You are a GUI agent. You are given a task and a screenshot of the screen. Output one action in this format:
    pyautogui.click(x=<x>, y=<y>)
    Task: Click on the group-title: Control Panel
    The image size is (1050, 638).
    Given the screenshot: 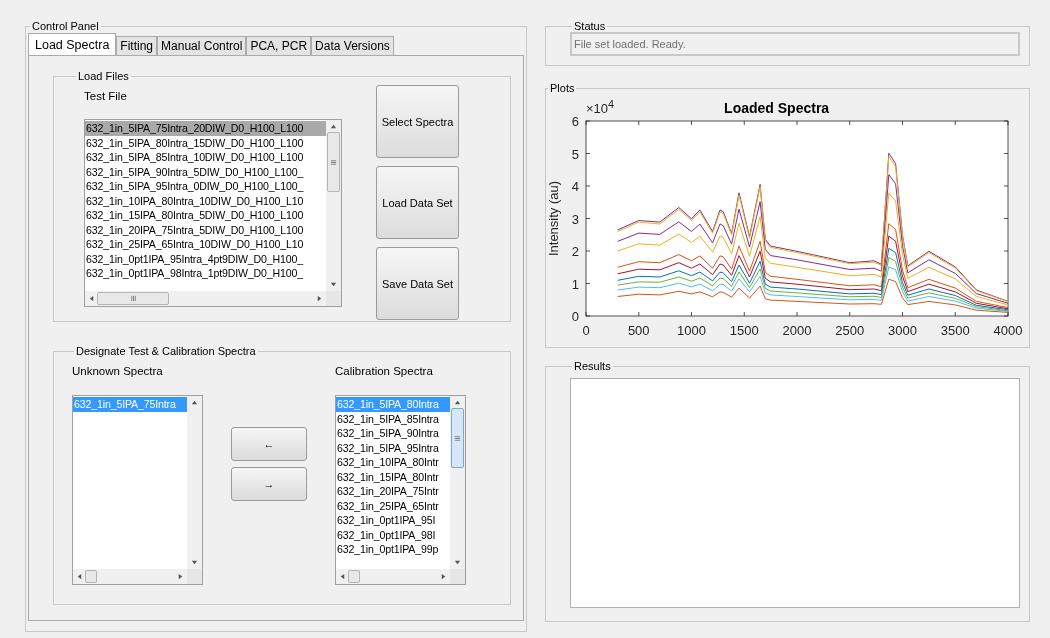 What is the action you would take?
    pyautogui.click(x=65, y=26)
    